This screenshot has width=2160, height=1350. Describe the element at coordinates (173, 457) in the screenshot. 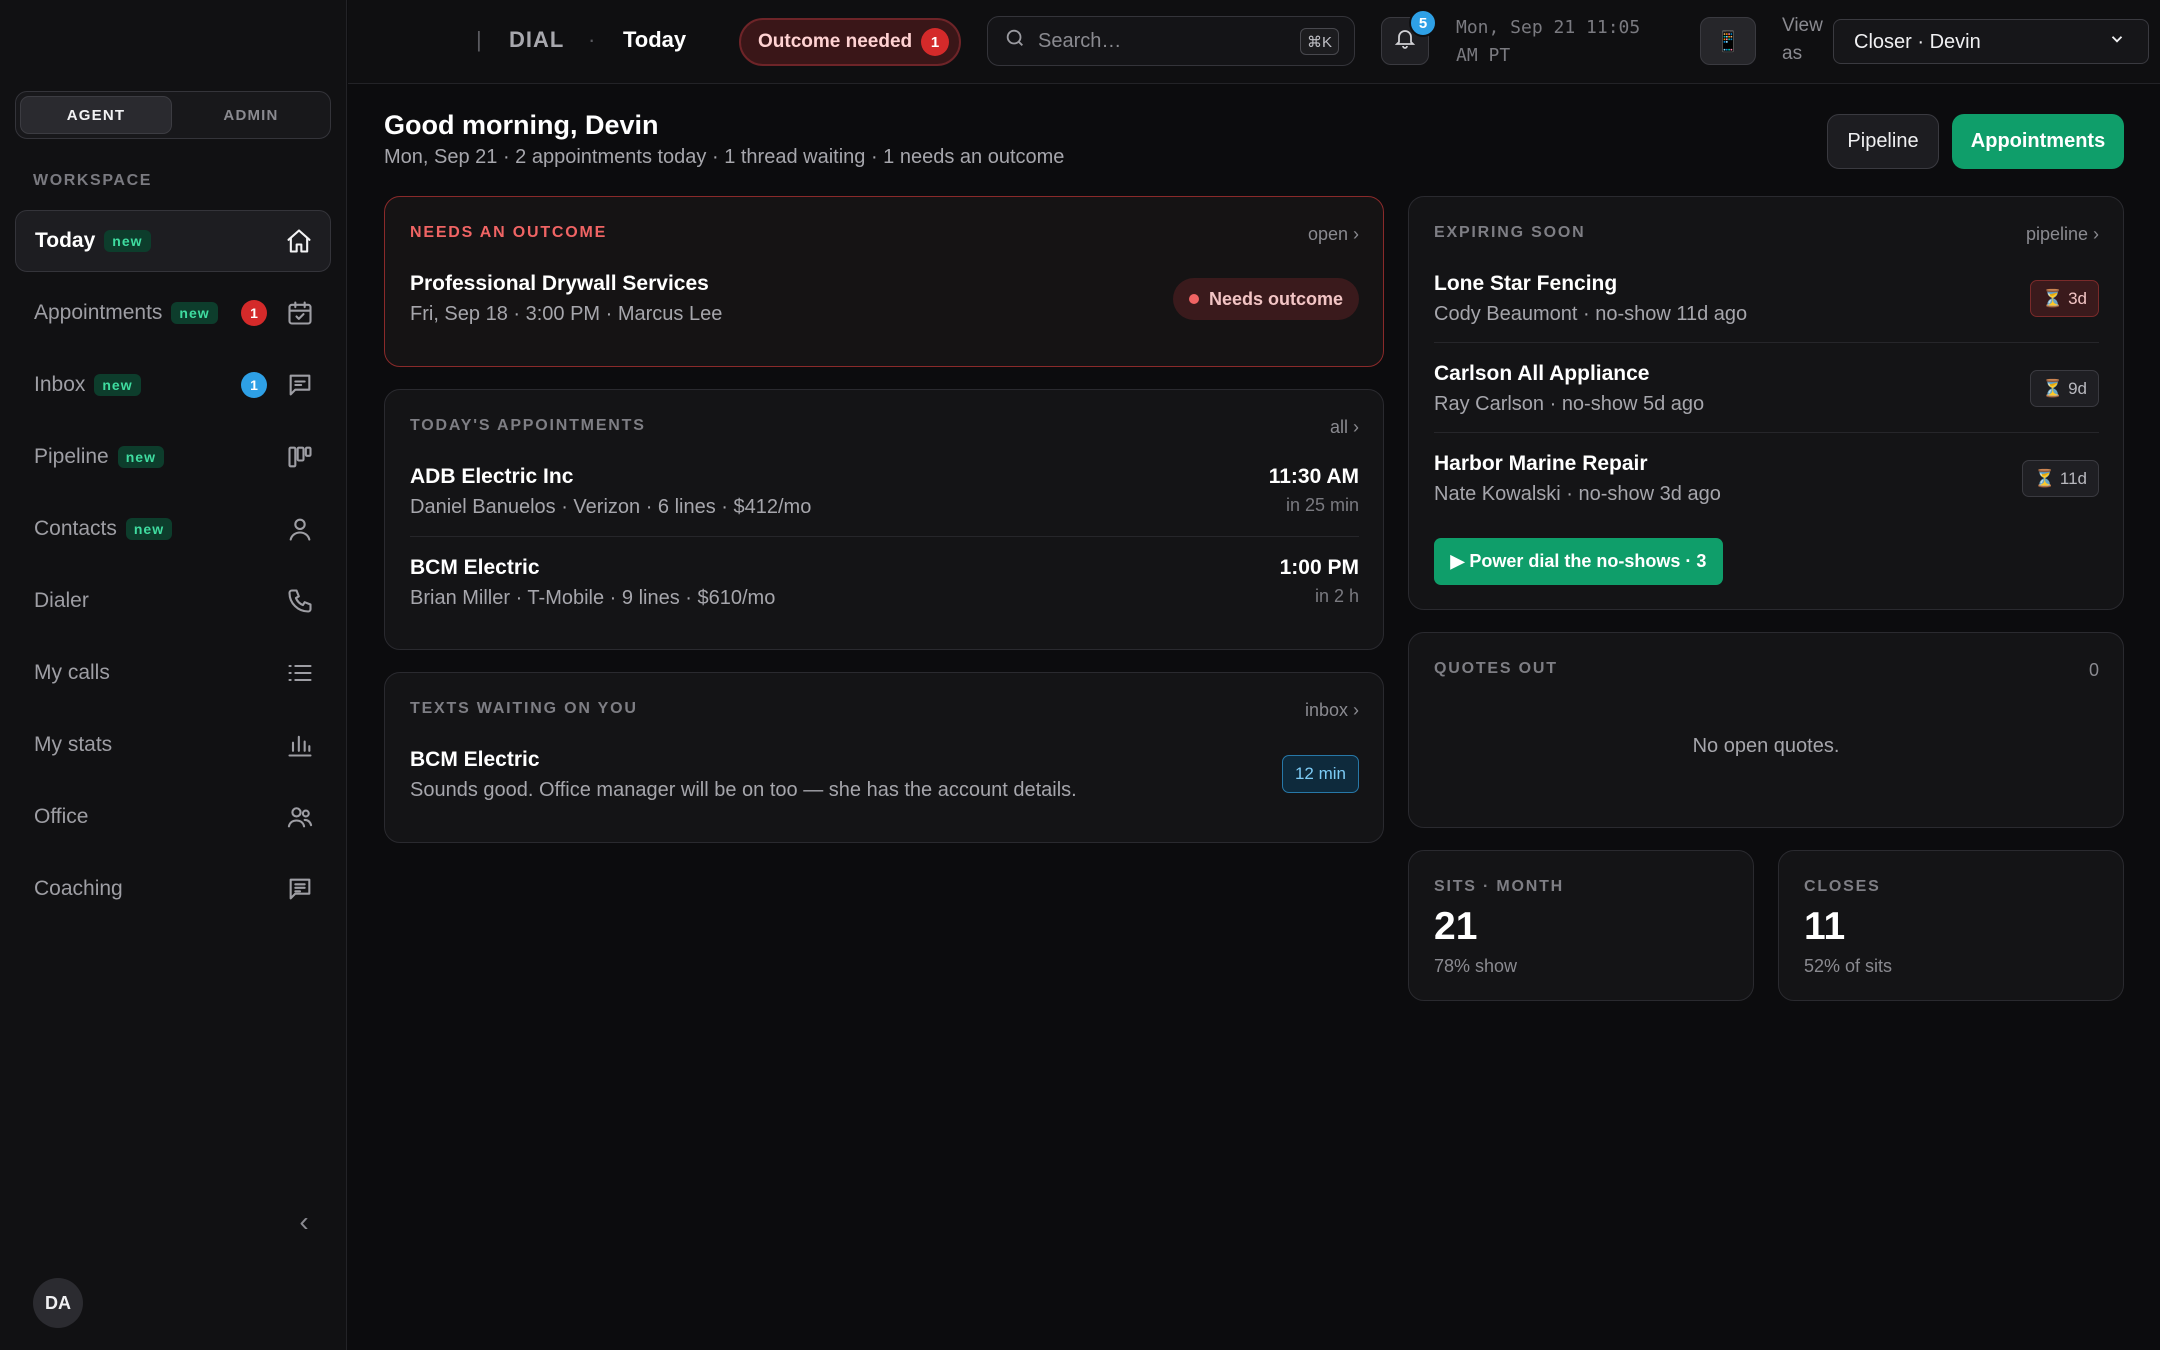

I see `sidebar-item-pipeline: Pipeline new` at that location.